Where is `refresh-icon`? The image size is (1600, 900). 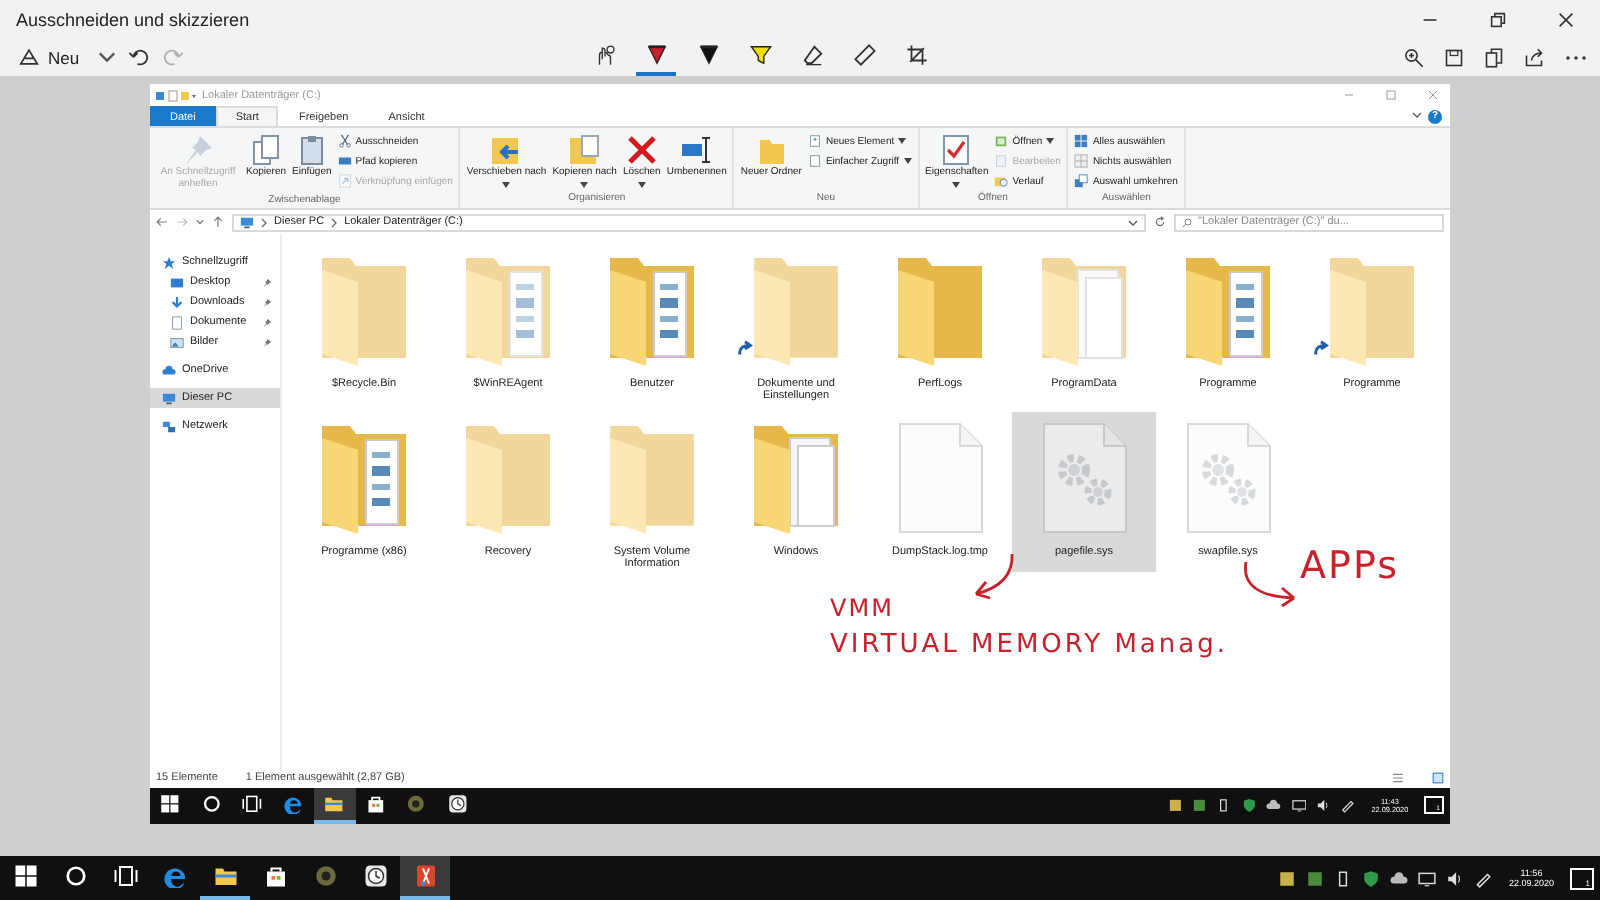 refresh-icon is located at coordinates (1160, 222).